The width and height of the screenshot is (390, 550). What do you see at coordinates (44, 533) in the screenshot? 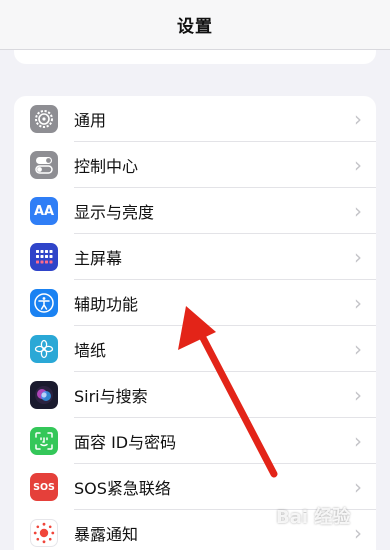
I see `exposure-notification-icon` at bounding box center [44, 533].